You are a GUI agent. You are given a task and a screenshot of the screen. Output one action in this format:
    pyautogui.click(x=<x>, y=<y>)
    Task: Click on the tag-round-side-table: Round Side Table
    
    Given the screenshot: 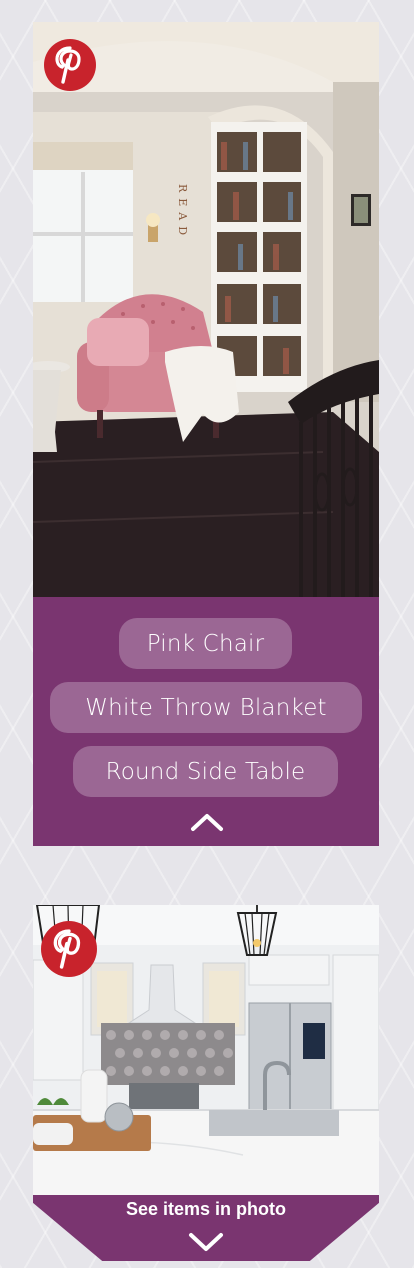 What is the action you would take?
    pyautogui.click(x=205, y=771)
    